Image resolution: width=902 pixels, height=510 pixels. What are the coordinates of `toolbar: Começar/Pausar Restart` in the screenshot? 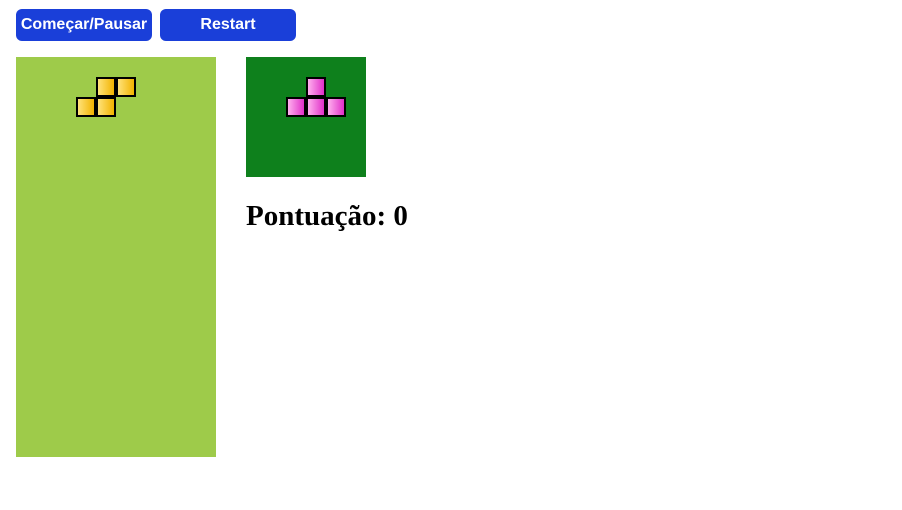 It's located at (156, 25).